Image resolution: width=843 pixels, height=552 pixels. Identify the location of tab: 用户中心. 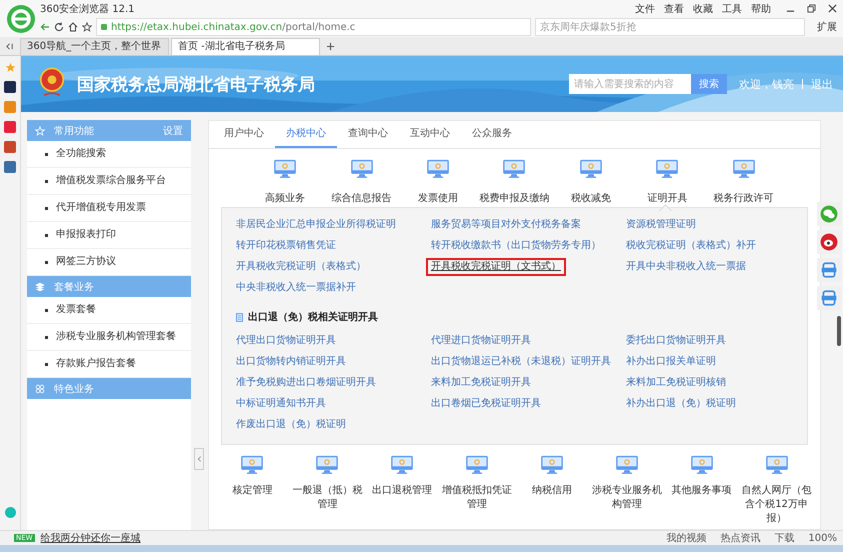
(244, 134).